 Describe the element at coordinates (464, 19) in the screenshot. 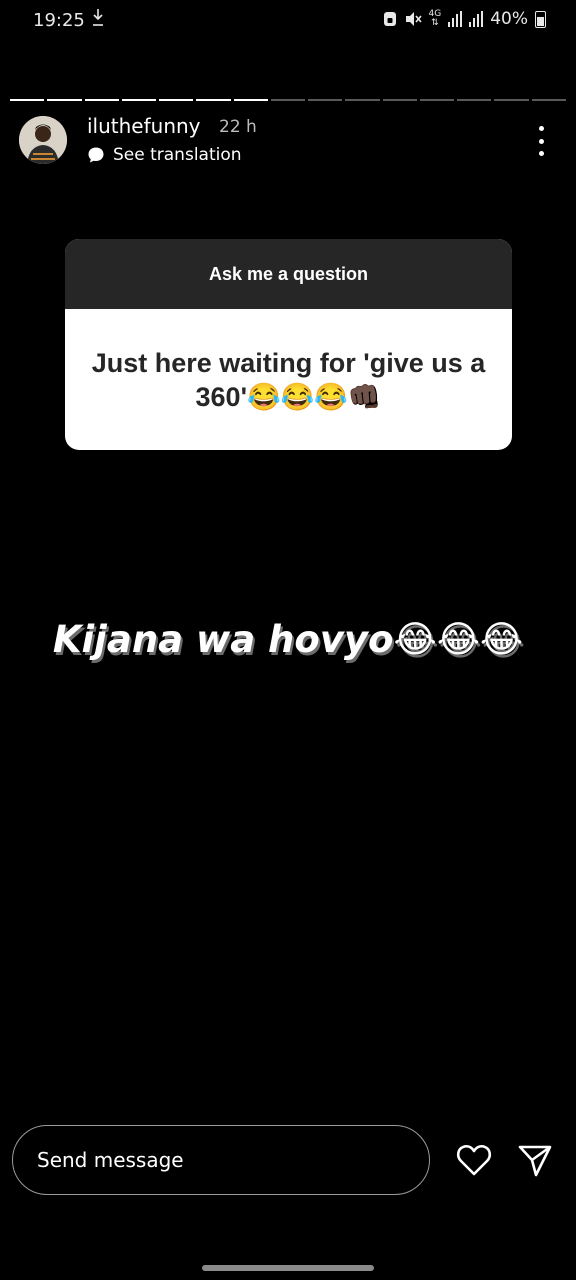

I see `status-icons: 4G ⇅ 40%` at that location.